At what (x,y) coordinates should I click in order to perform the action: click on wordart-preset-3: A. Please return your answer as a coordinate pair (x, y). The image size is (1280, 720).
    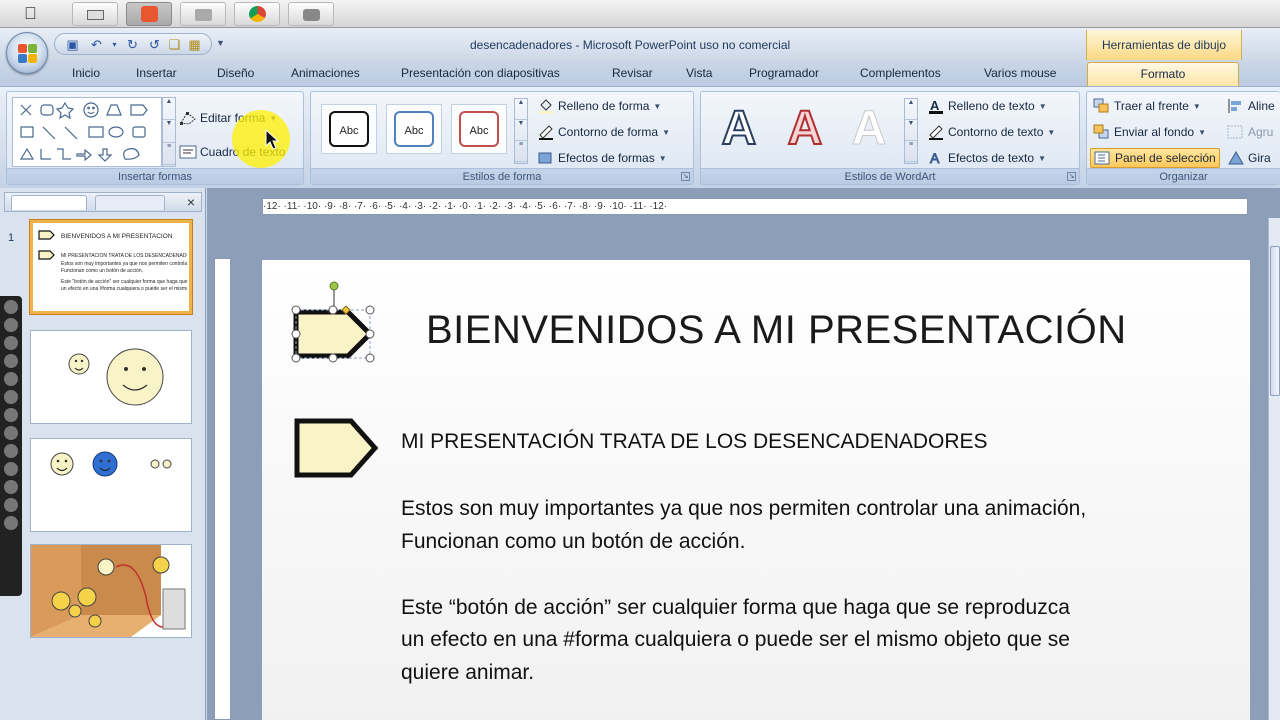
    Looking at the image, I should click on (869, 128).